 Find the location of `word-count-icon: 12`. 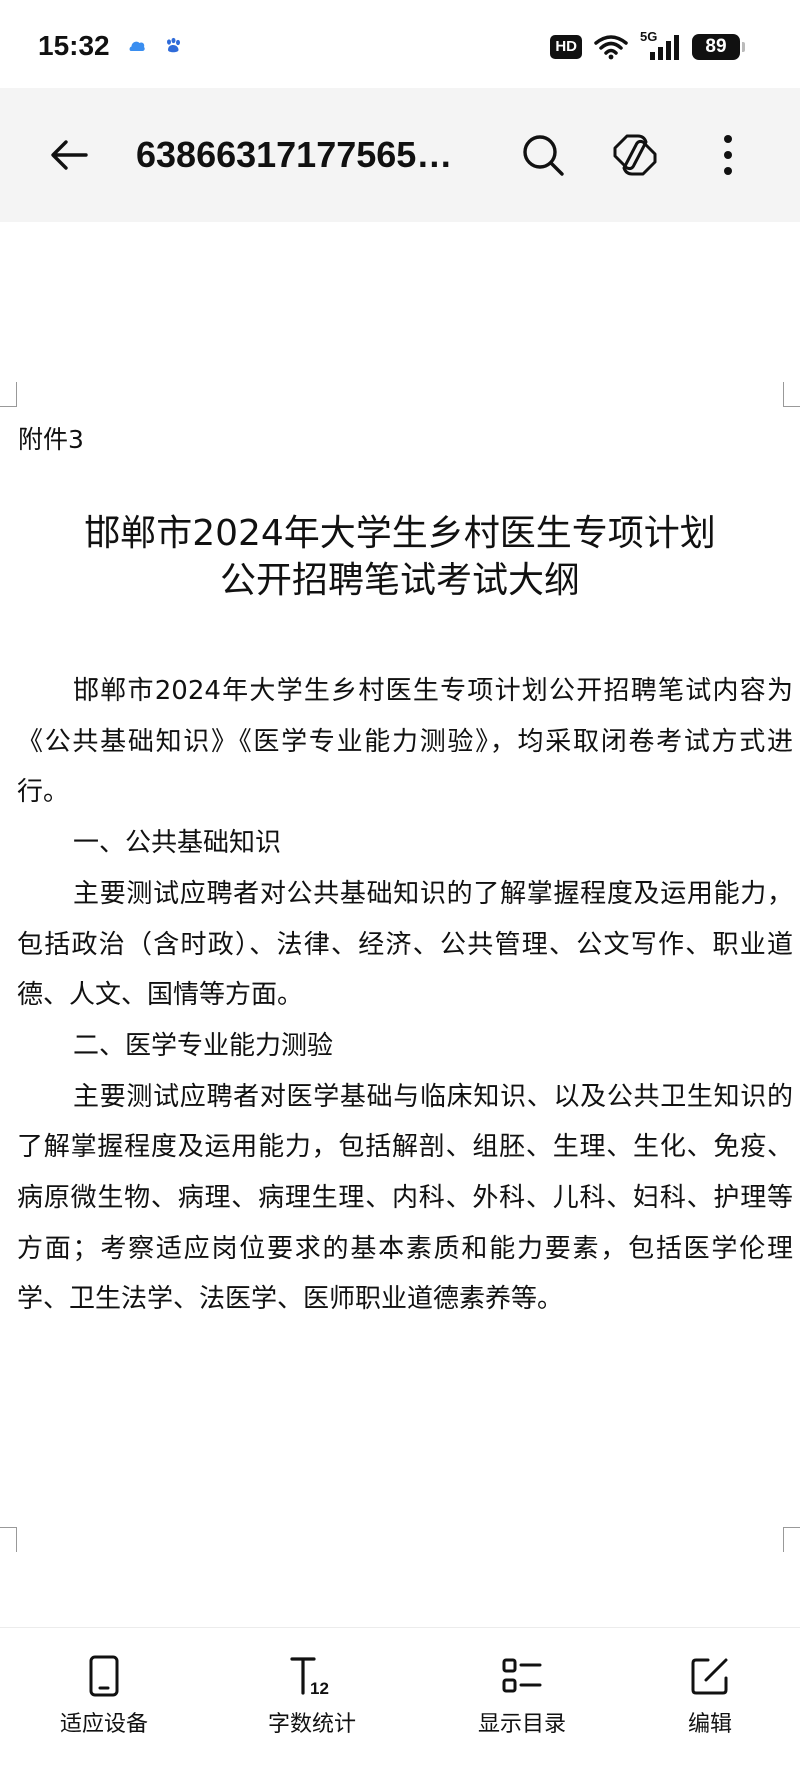

word-count-icon: 12 is located at coordinates (309, 1677).